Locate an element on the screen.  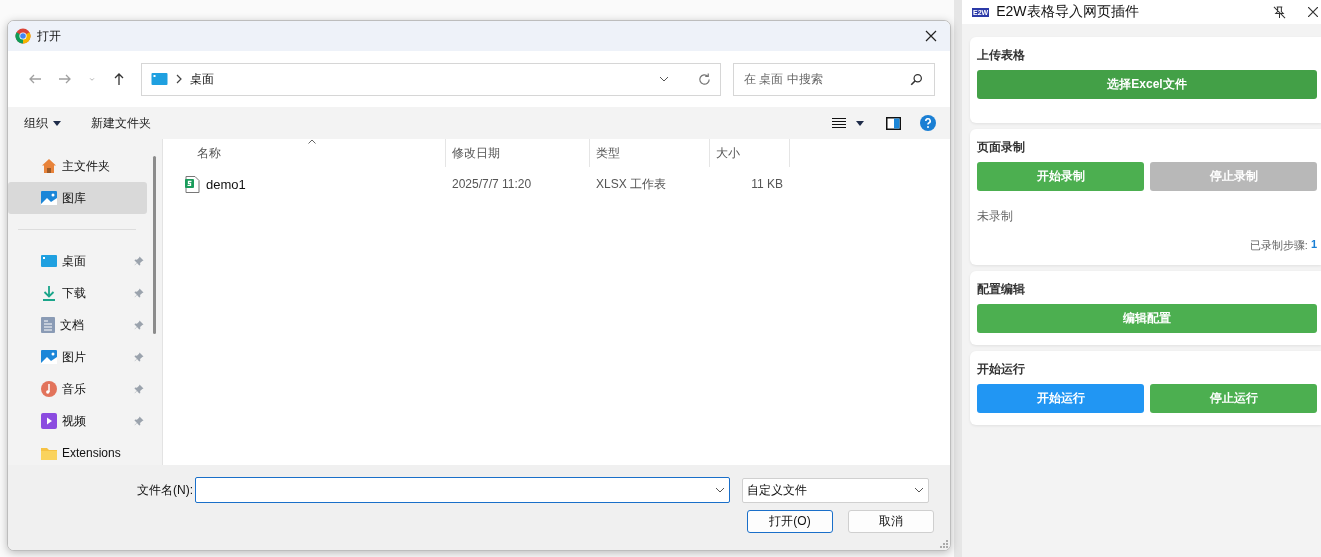
sidebar-item: 下载 is located at coordinates (77, 293).